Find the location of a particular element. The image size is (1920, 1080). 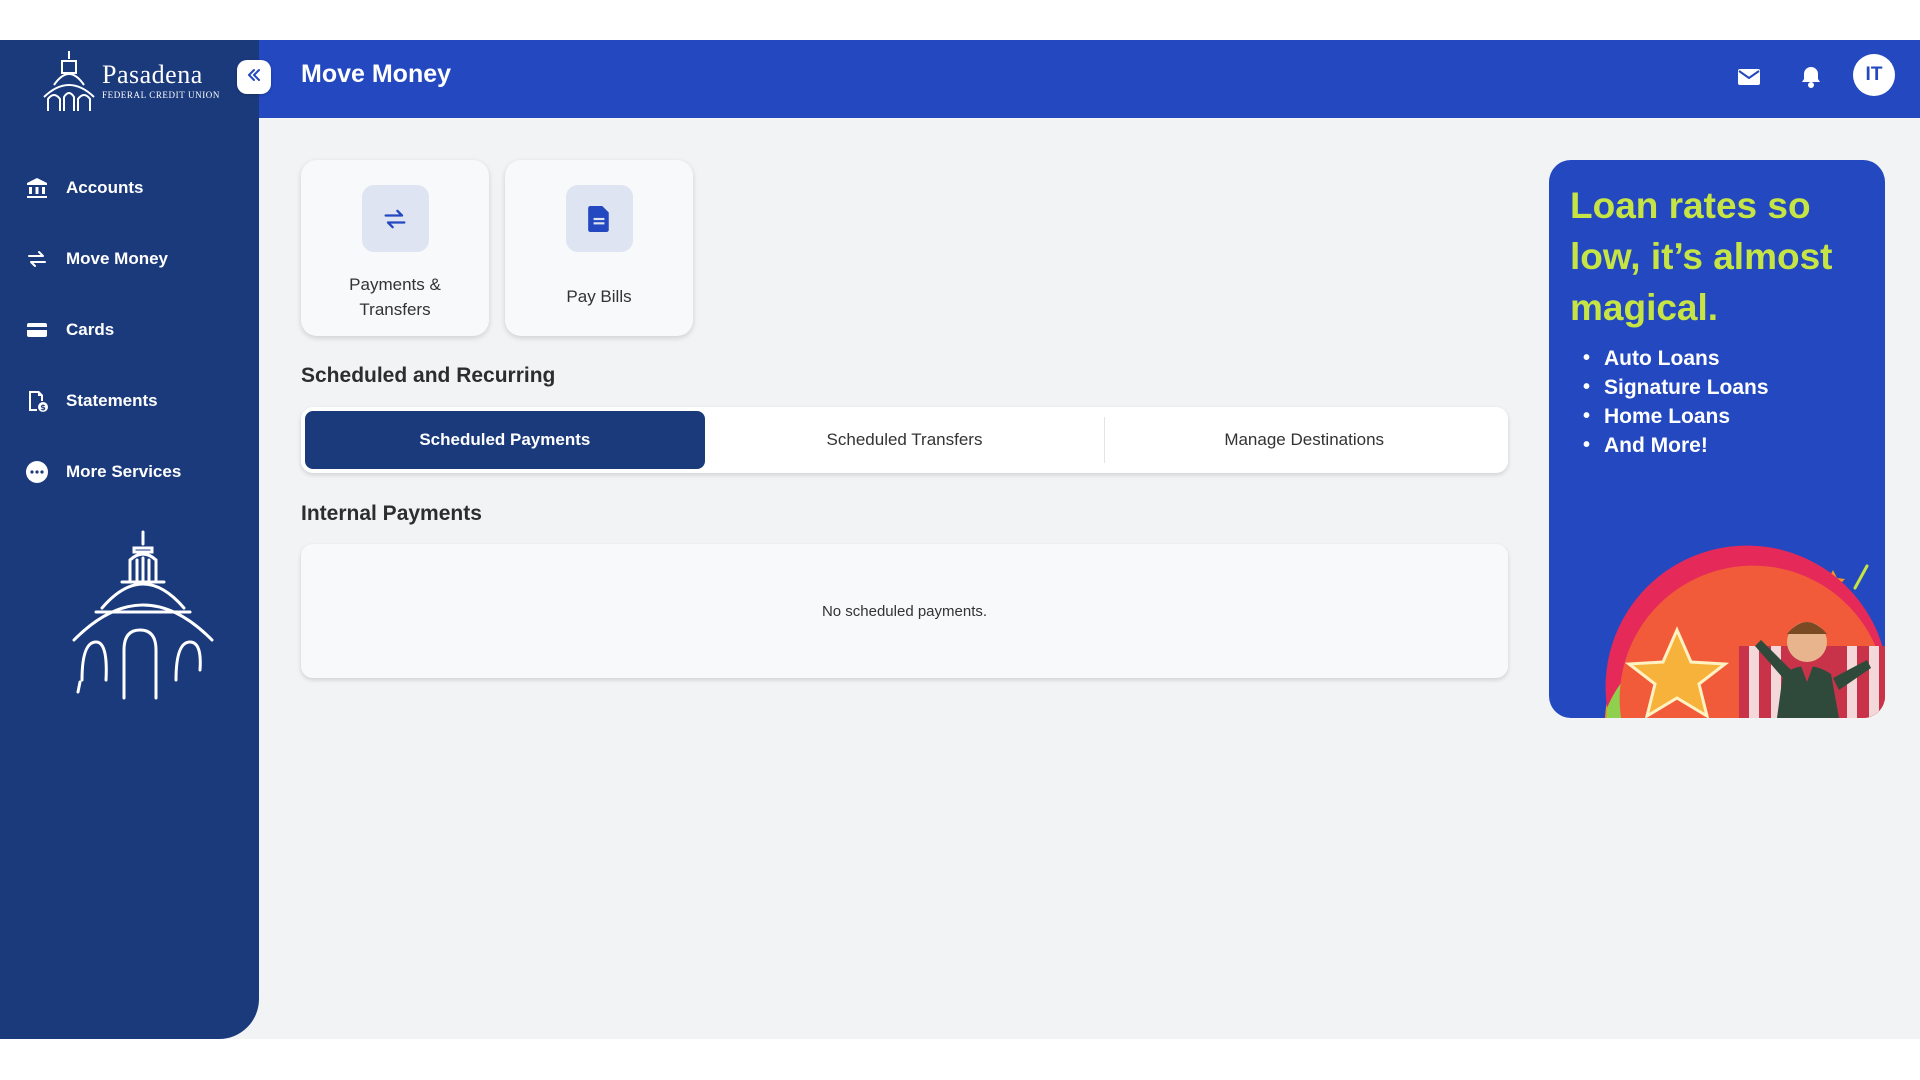

dome-logo-icon is located at coordinates (69, 81).